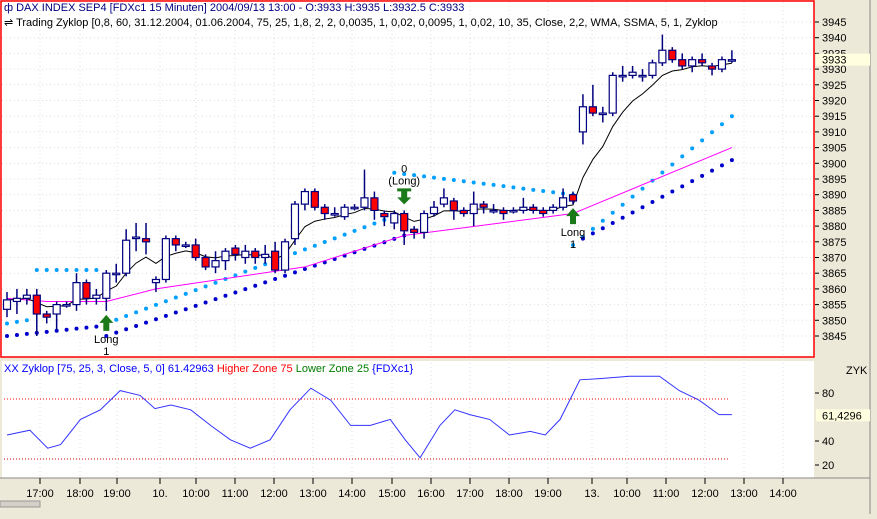 Image resolution: width=877 pixels, height=519 pixels. Describe the element at coordinates (834, 227) in the screenshot. I see `price-tick-label: 3880` at that location.